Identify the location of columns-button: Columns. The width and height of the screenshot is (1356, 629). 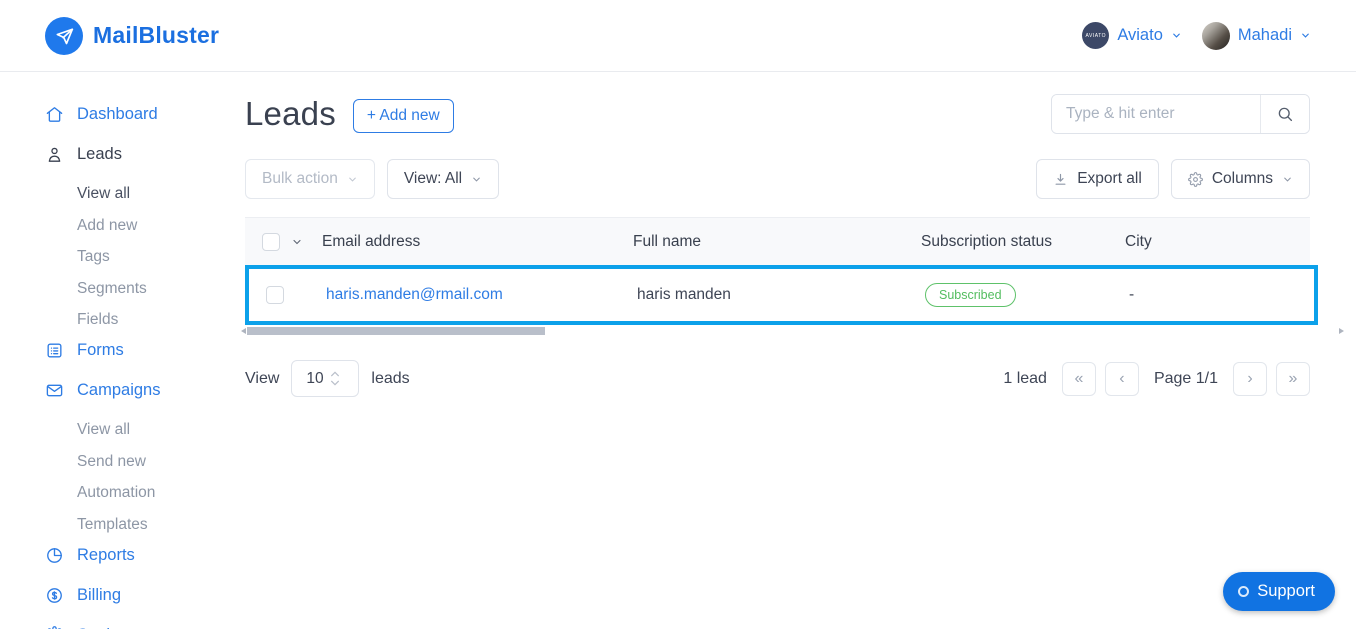
(1240, 179).